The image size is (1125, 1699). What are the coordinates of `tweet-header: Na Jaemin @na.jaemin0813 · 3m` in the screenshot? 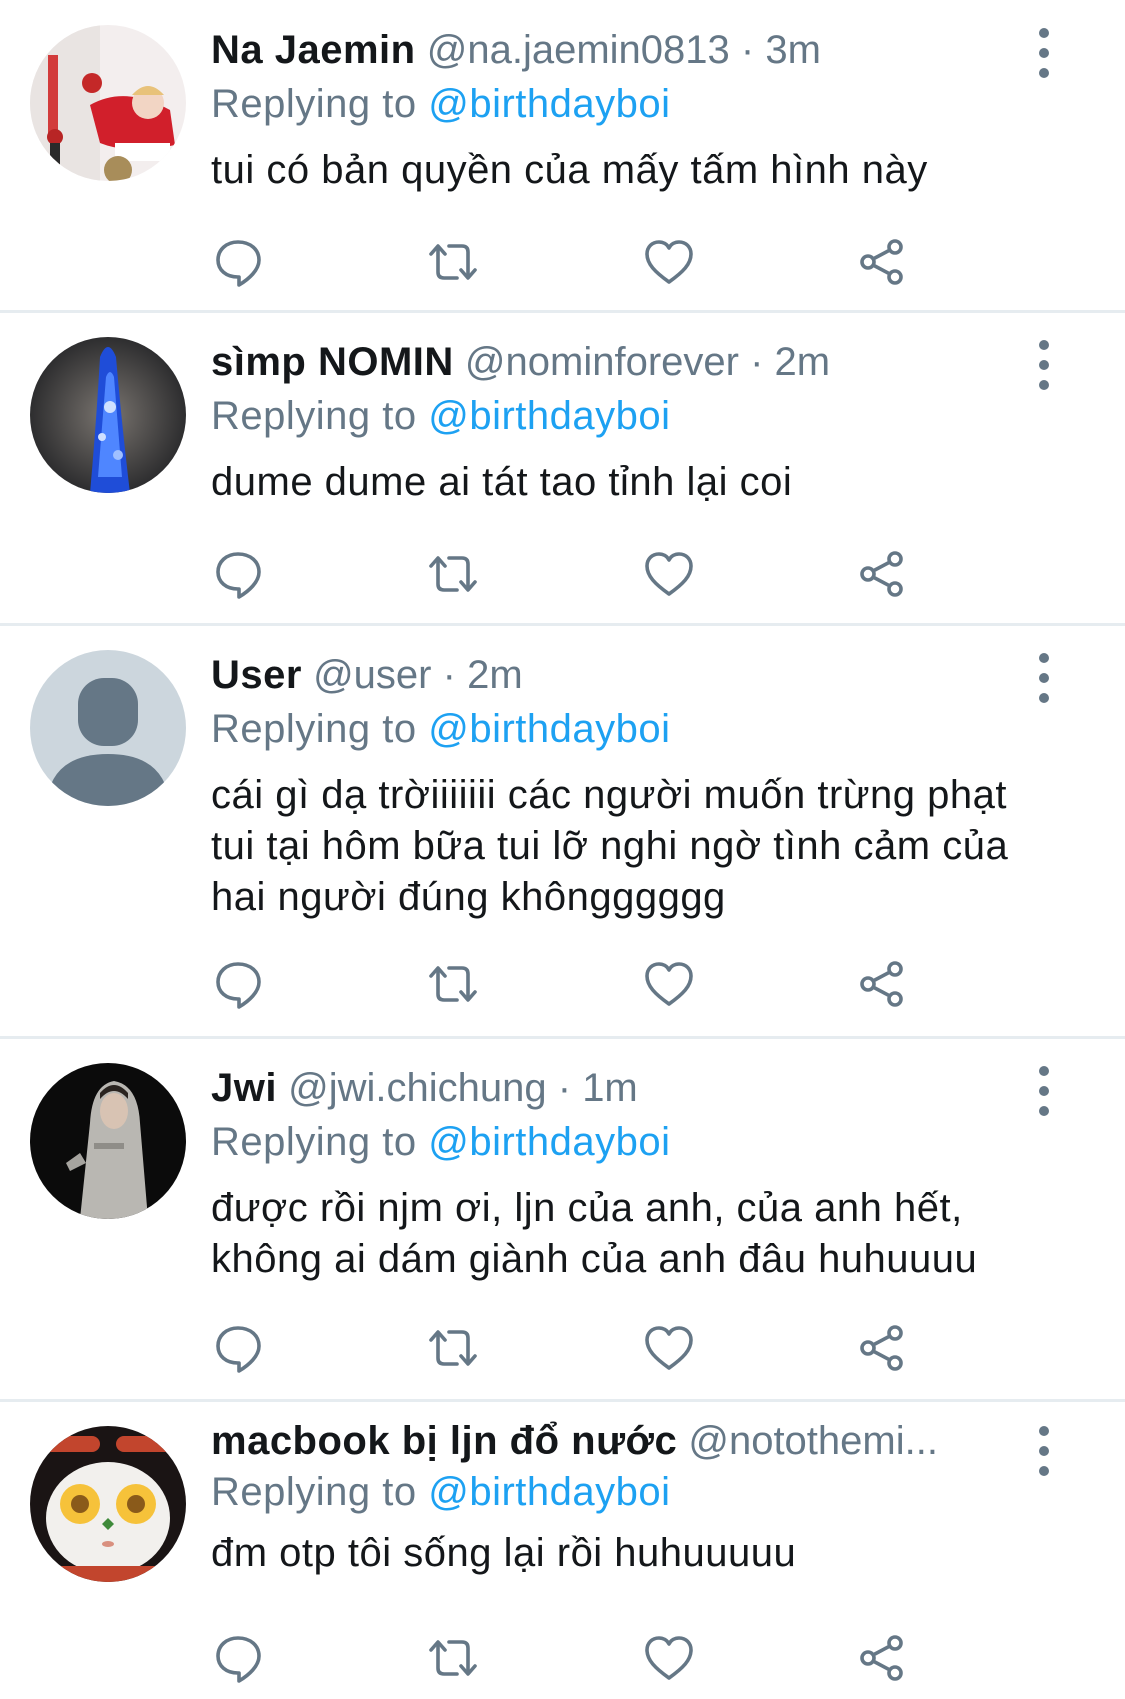 It's located at (623, 50).